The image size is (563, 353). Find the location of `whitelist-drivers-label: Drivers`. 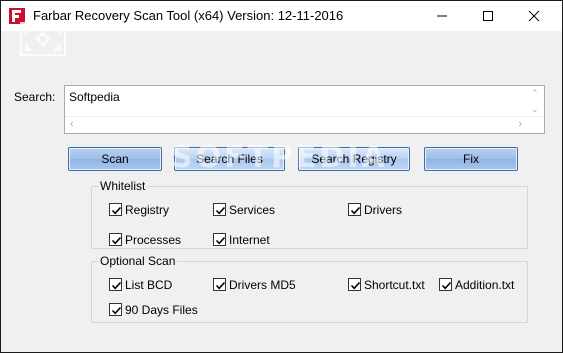

whitelist-drivers-label: Drivers is located at coordinates (383, 210).